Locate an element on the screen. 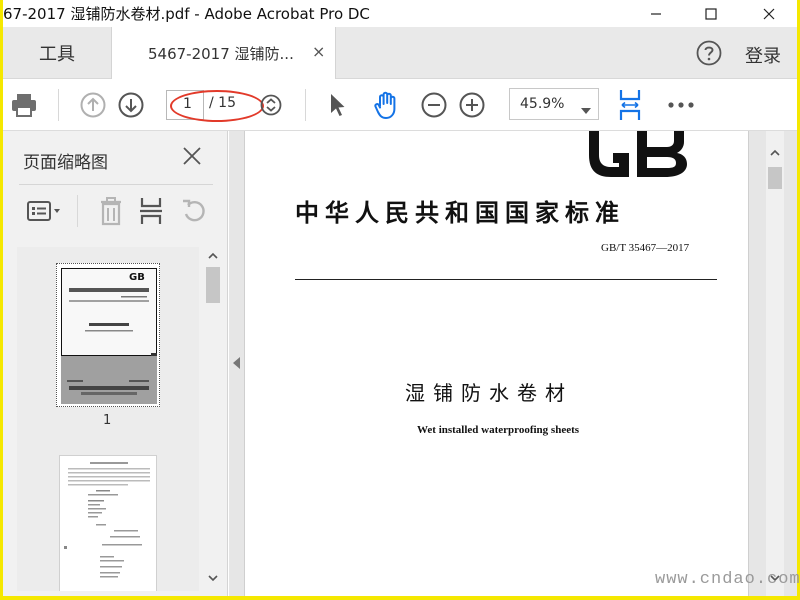 The image size is (800, 600). minimize-icon is located at coordinates (656, 13).